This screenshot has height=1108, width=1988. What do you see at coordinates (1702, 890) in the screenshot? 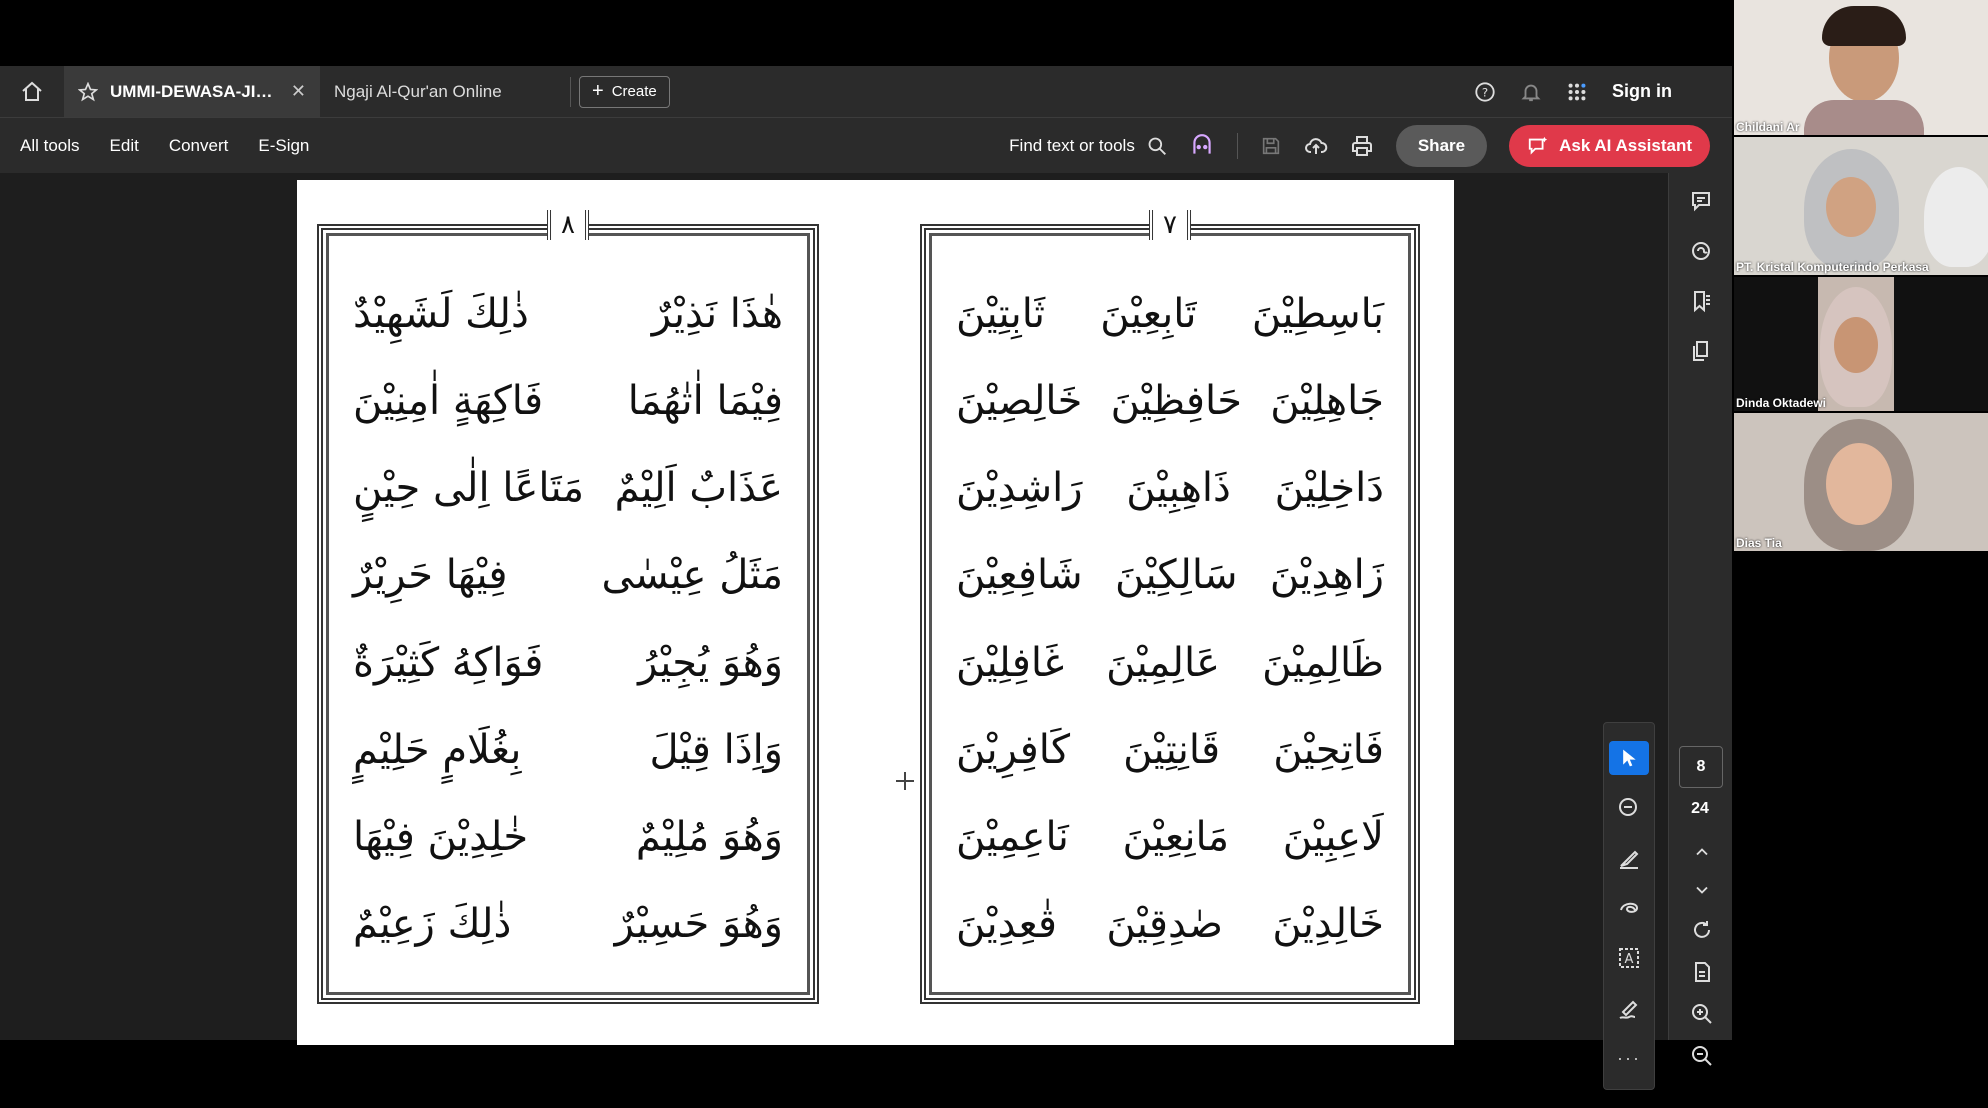
I see `chevron-down-icon` at bounding box center [1702, 890].